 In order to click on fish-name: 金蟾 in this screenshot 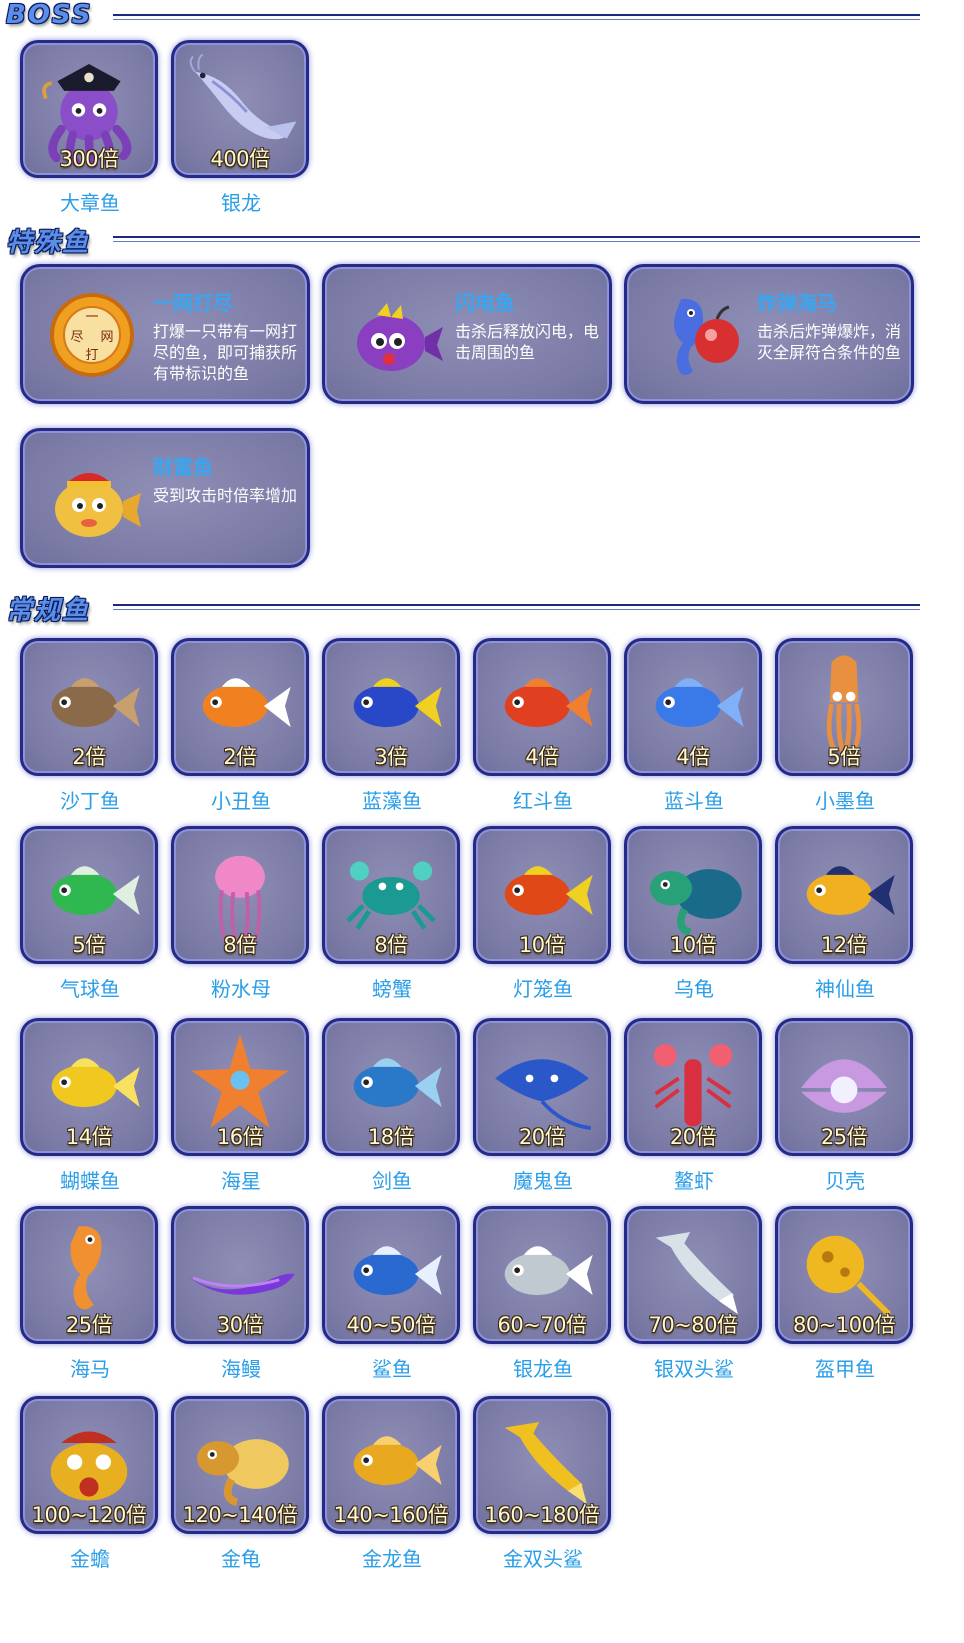, I will do `click(90, 1559)`.